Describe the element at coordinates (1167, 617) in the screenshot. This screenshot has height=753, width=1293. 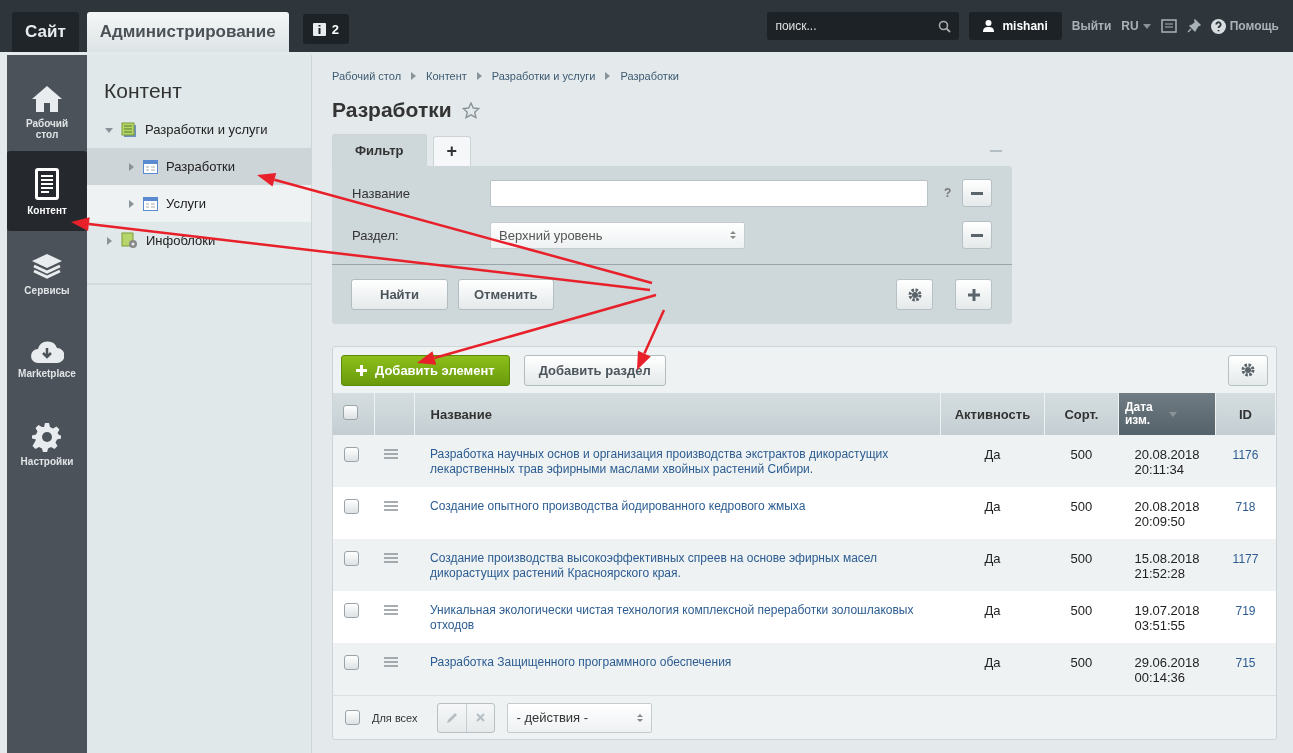
I see `table-cell: 19.07.2018 03:51:55` at that location.